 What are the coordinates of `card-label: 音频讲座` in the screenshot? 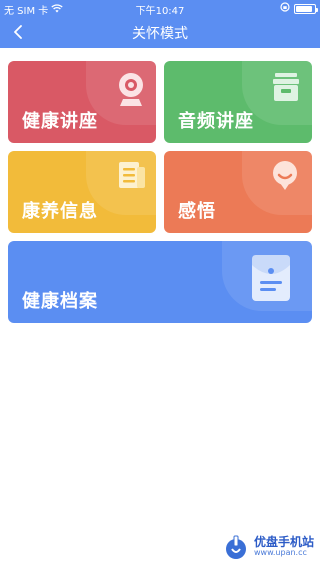 It's located at (216, 121).